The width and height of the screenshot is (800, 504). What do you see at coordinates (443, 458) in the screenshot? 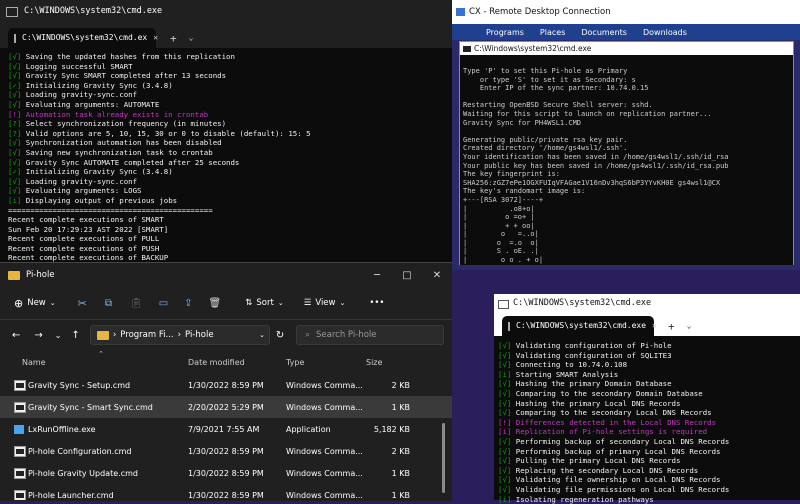
I see `scrollbar-thumb` at bounding box center [443, 458].